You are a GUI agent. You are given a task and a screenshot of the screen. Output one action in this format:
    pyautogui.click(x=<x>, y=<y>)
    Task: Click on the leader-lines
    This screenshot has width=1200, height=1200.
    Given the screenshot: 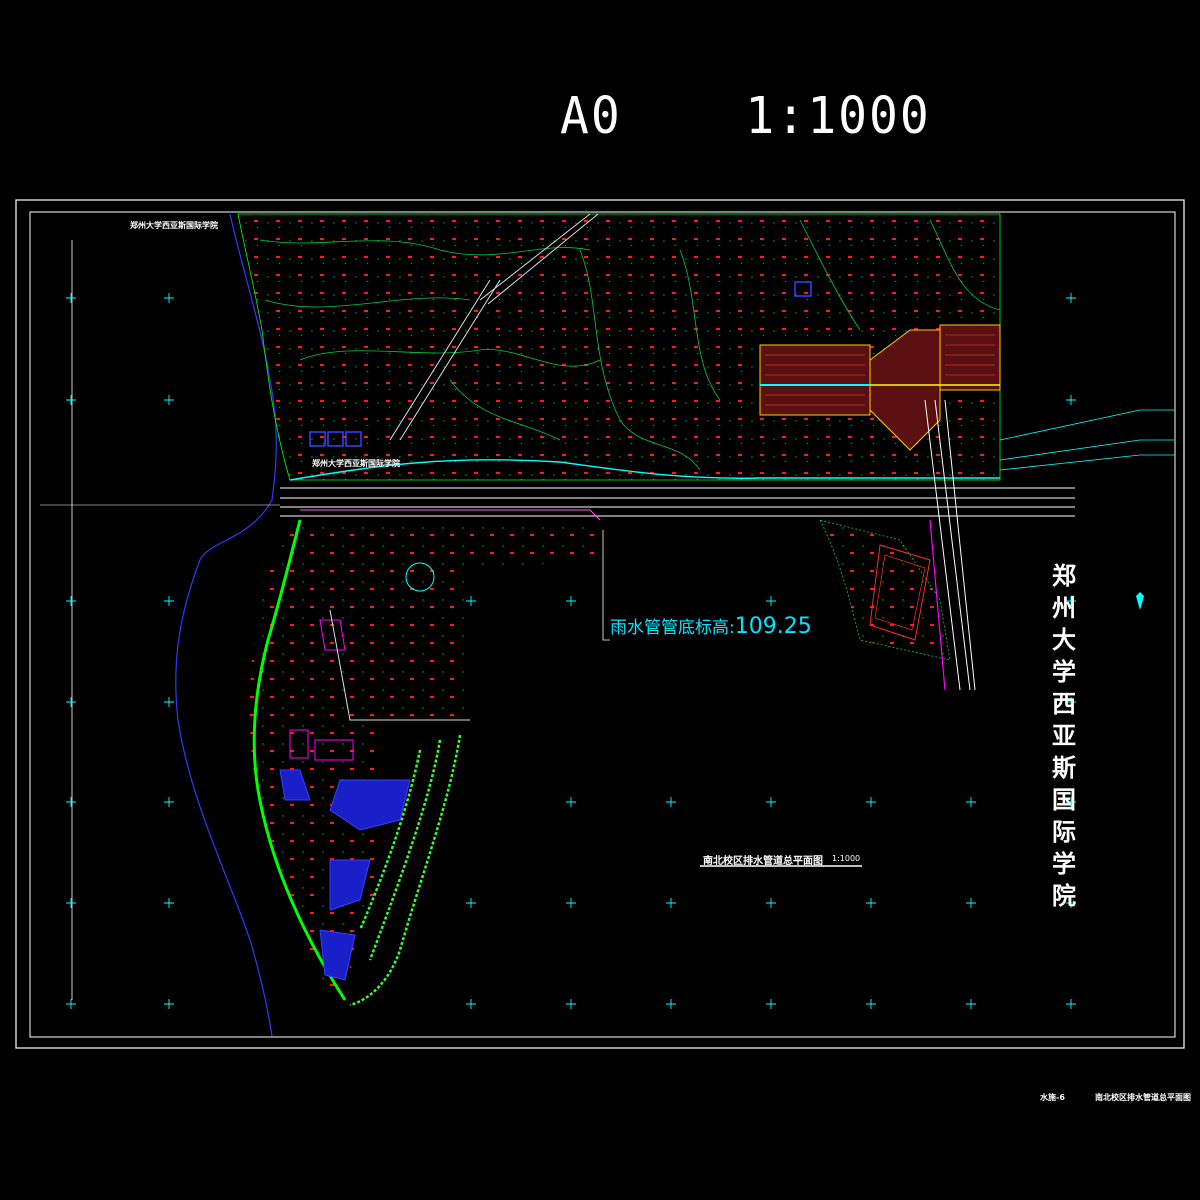 What is the action you would take?
    pyautogui.click(x=1087, y=440)
    